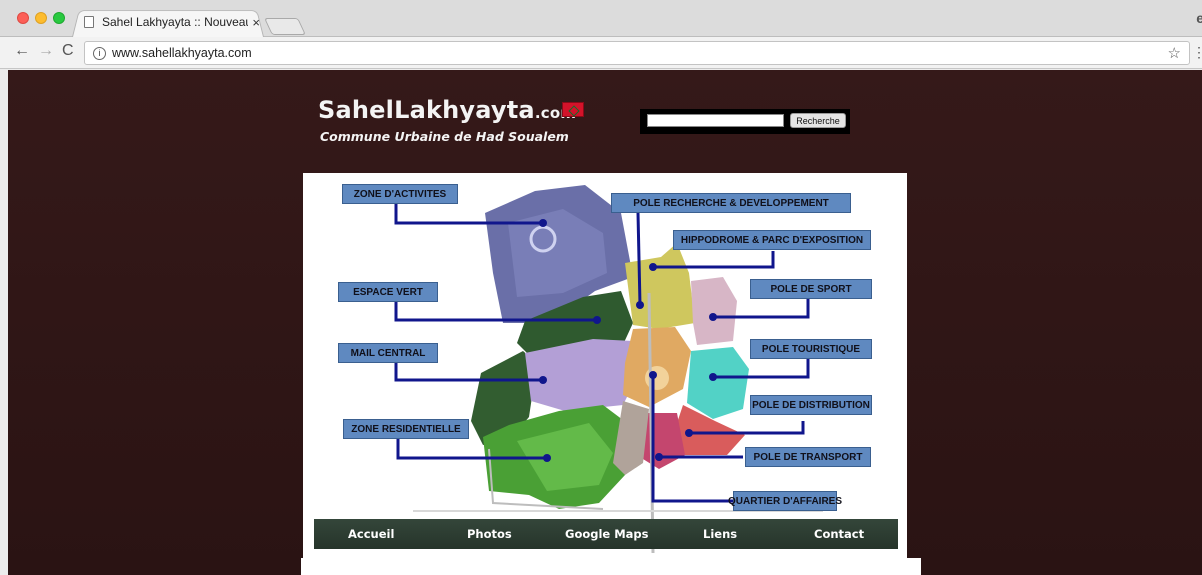 The width and height of the screenshot is (1202, 575). What do you see at coordinates (785, 501) in the screenshot?
I see `label-quartier-affaires: QUARTIER D'AFFAIRES` at bounding box center [785, 501].